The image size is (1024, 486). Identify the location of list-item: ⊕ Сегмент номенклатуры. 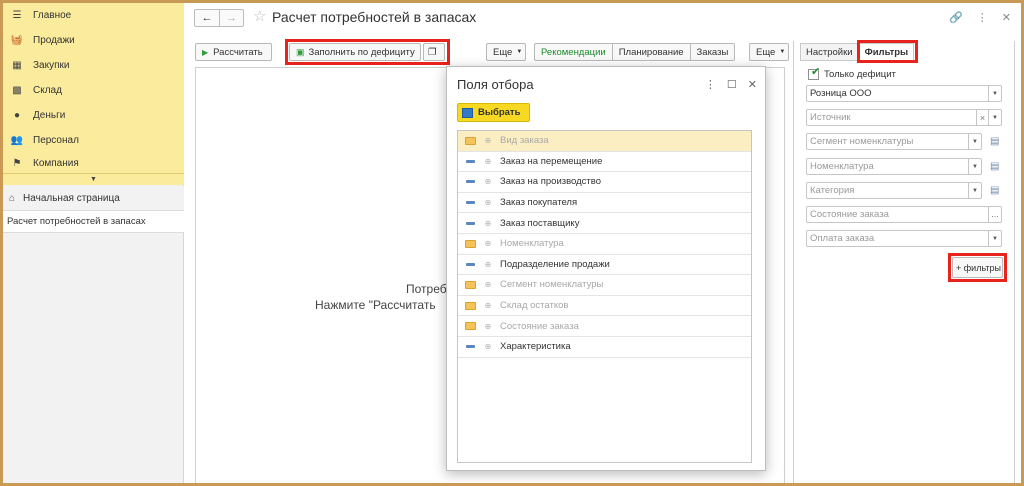
(604, 285).